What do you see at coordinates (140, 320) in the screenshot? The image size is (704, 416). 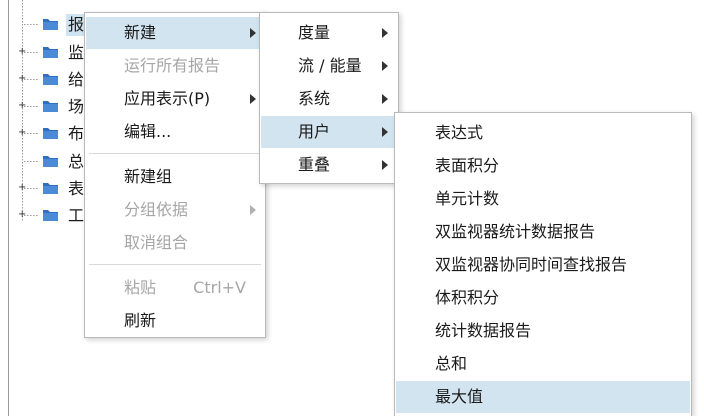 I see `menu-item-label: 刷新` at bounding box center [140, 320].